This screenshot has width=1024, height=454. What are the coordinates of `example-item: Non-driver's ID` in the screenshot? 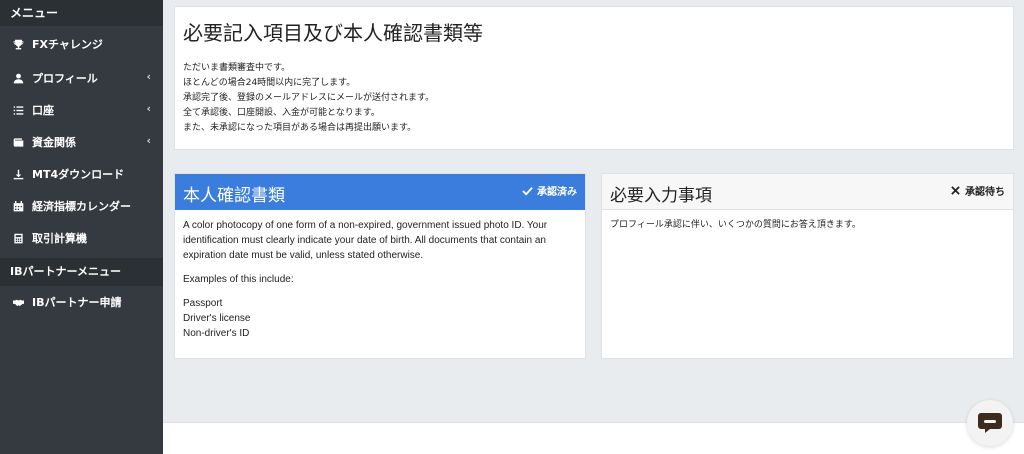 It's located at (216, 333).